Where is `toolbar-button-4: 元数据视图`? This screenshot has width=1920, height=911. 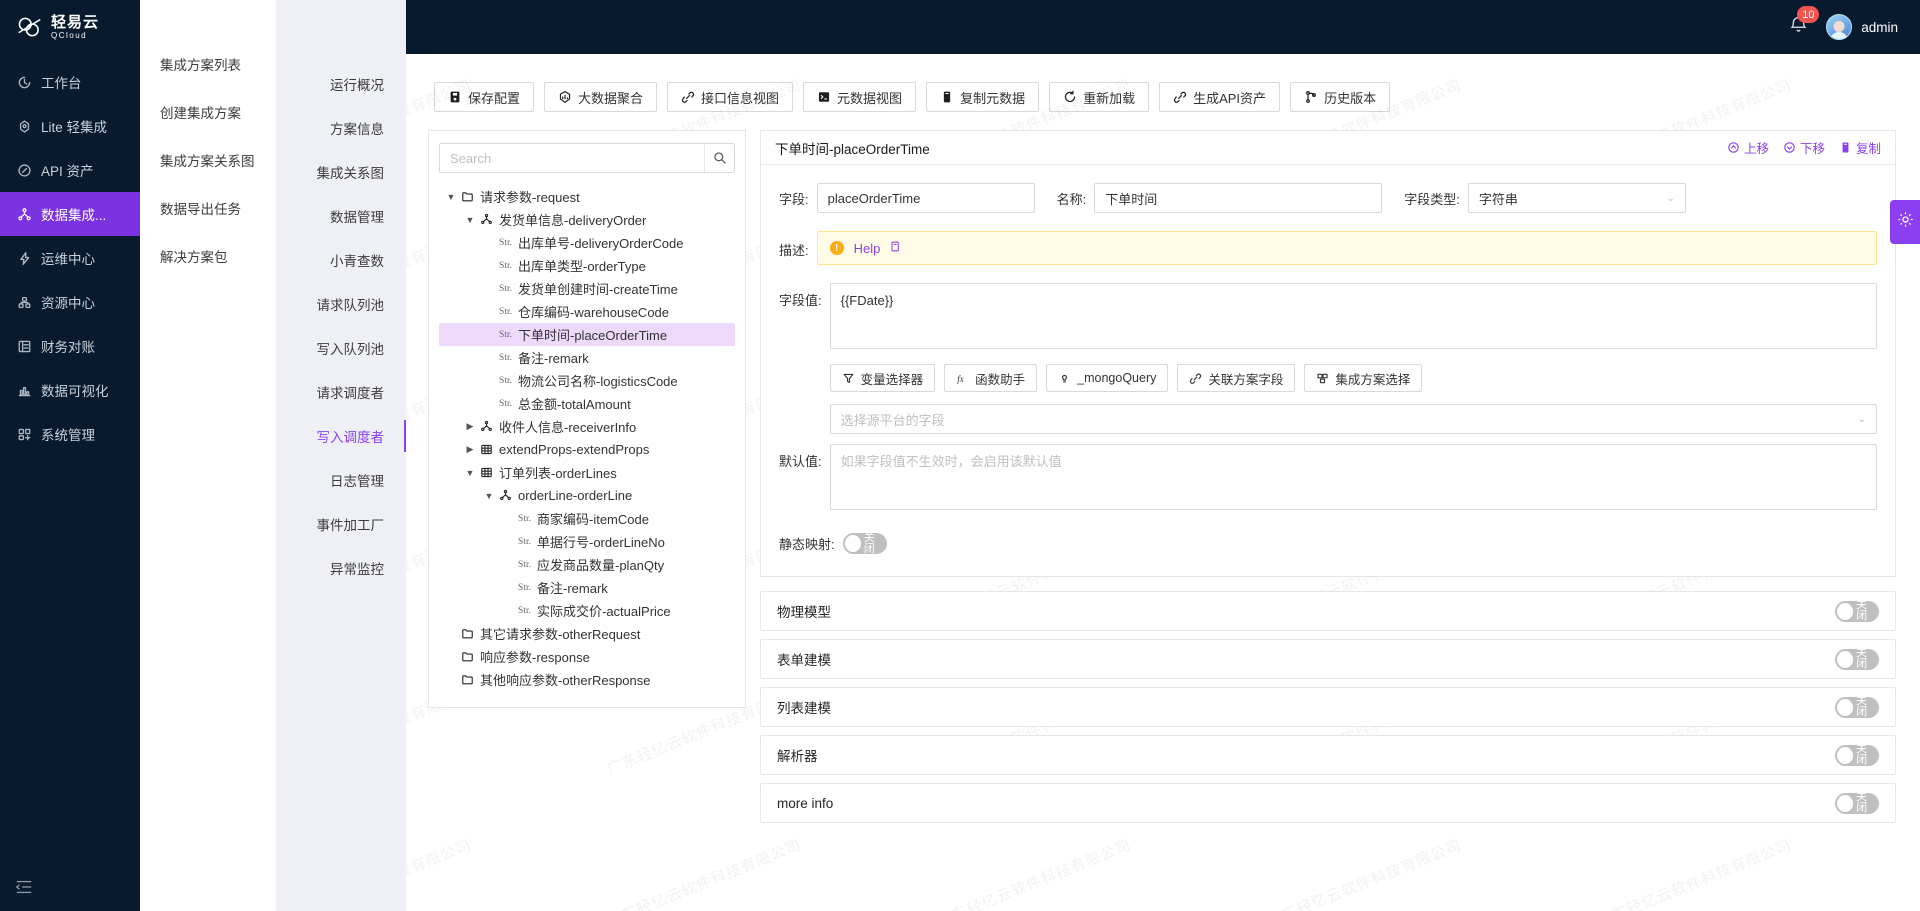
toolbar-button-4: 元数据视图 is located at coordinates (860, 97).